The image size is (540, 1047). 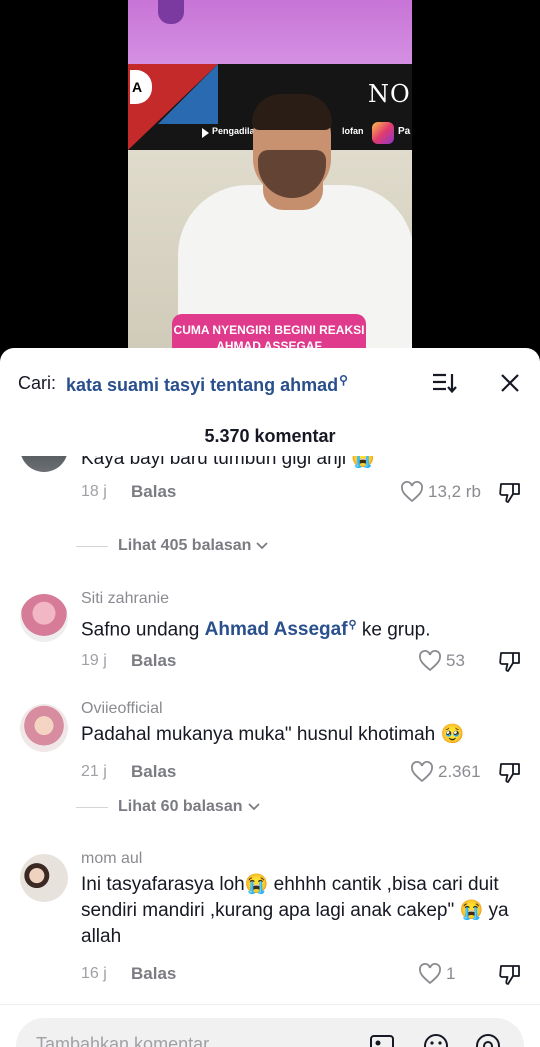 I want to click on image-icon, so click(x=382, y=1039).